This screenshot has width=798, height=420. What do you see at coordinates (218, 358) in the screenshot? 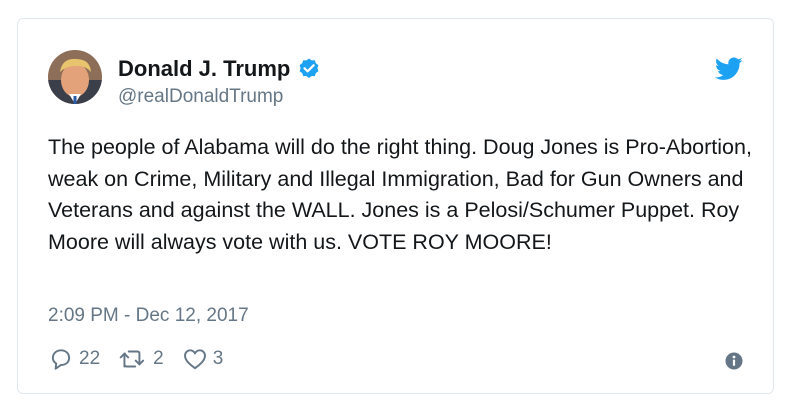
I see `like-count: 3` at bounding box center [218, 358].